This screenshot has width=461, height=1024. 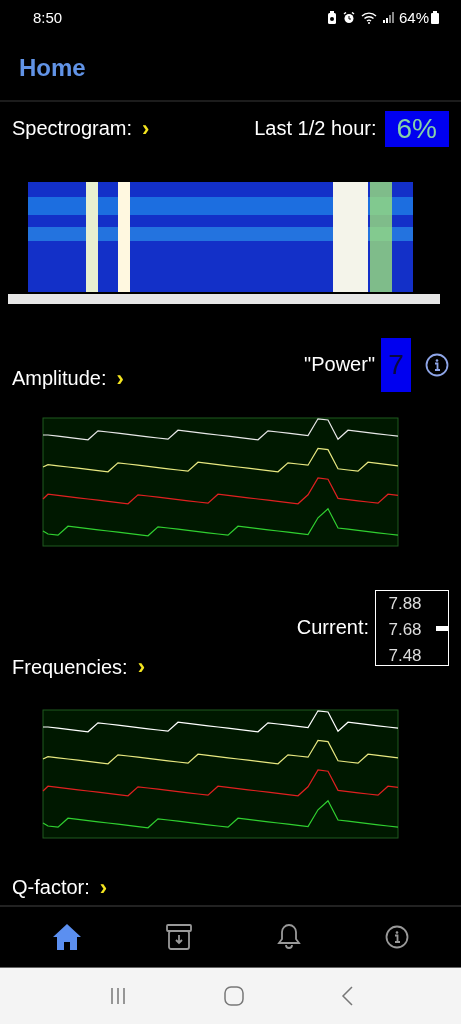 What do you see at coordinates (117, 996) in the screenshot?
I see `recent-apps-icon` at bounding box center [117, 996].